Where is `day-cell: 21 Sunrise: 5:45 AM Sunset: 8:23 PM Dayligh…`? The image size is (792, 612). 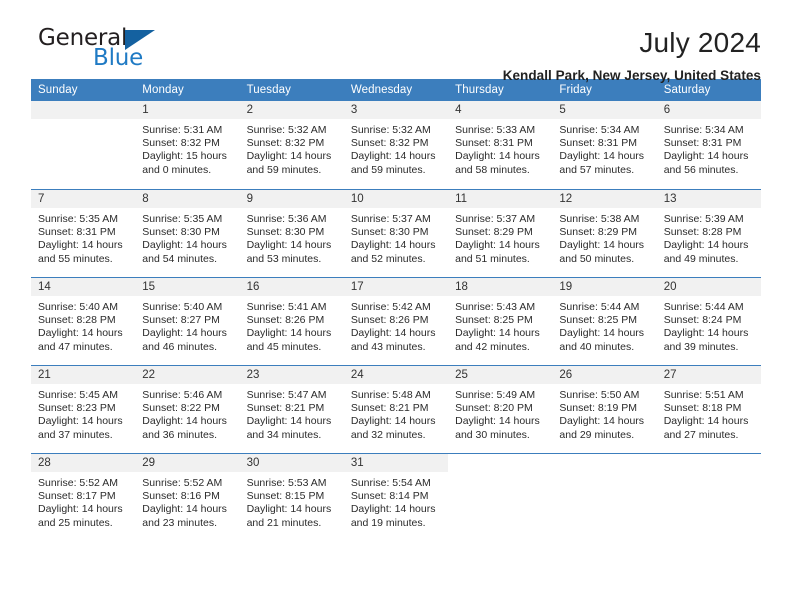 day-cell: 21 Sunrise: 5:45 AM Sunset: 8:23 PM Dayligh… is located at coordinates (83, 409).